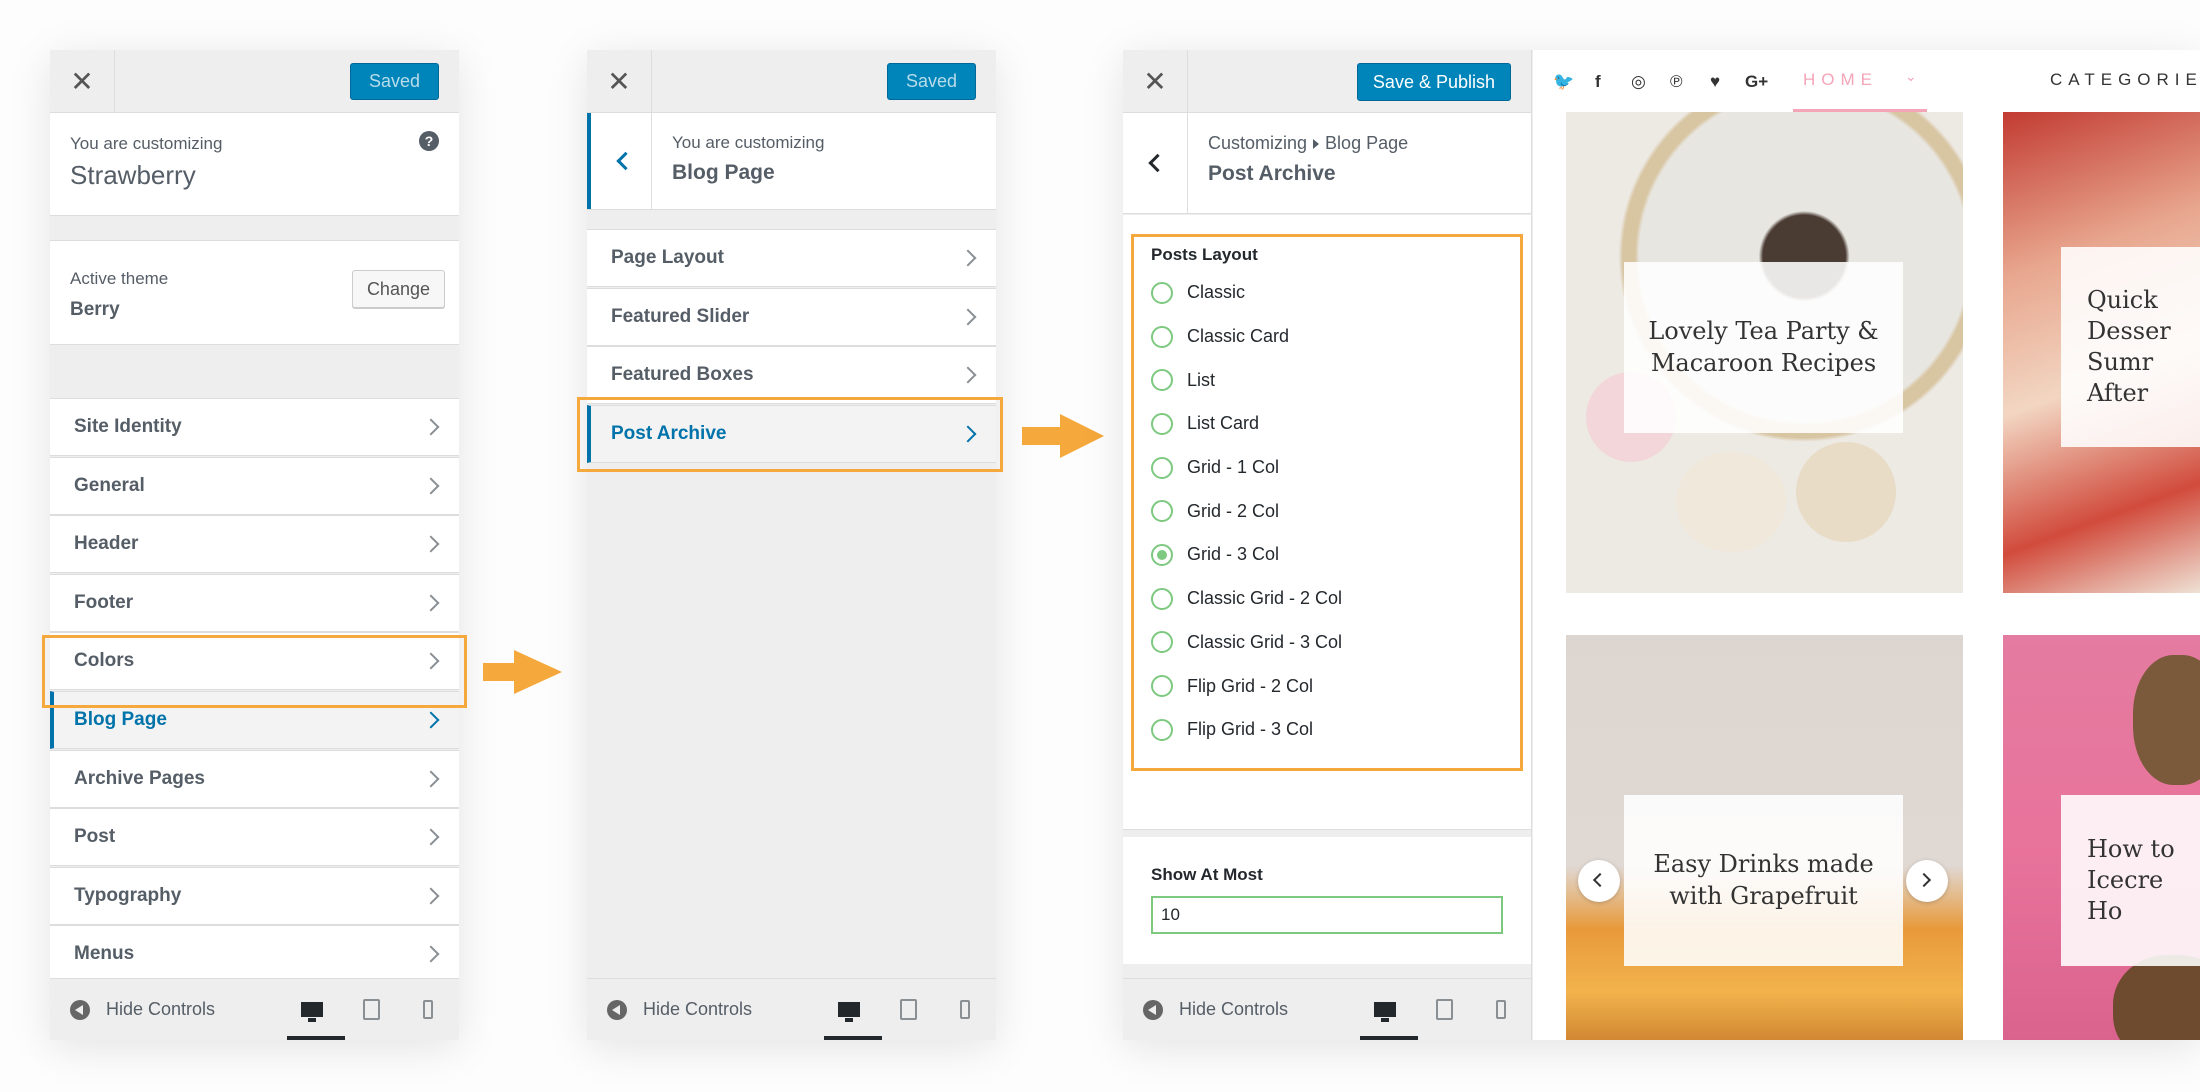 The image size is (2200, 1092). Describe the element at coordinates (429, 141) in the screenshot. I see `help-icon: ?` at that location.